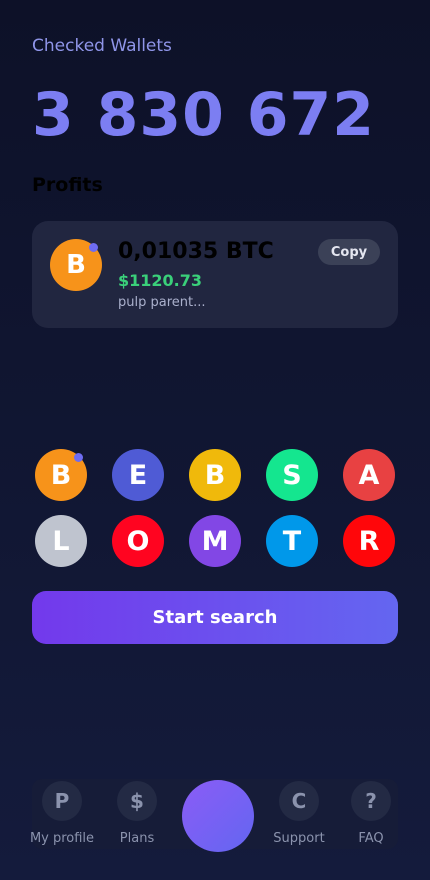 Image resolution: width=430 pixels, height=880 pixels. What do you see at coordinates (137, 801) in the screenshot?
I see `dollar-icon: $` at bounding box center [137, 801].